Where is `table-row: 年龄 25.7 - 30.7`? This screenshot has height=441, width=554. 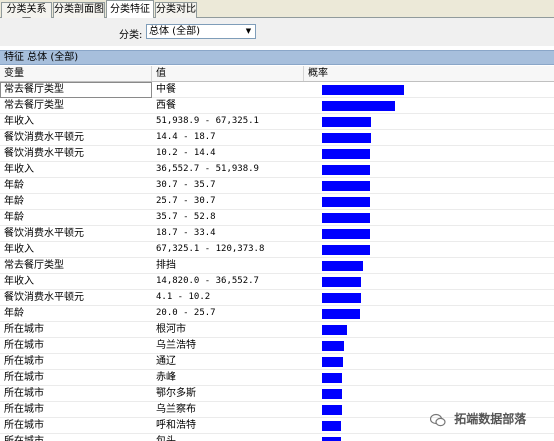 table-row: 年龄 25.7 - 30.7 is located at coordinates (277, 202).